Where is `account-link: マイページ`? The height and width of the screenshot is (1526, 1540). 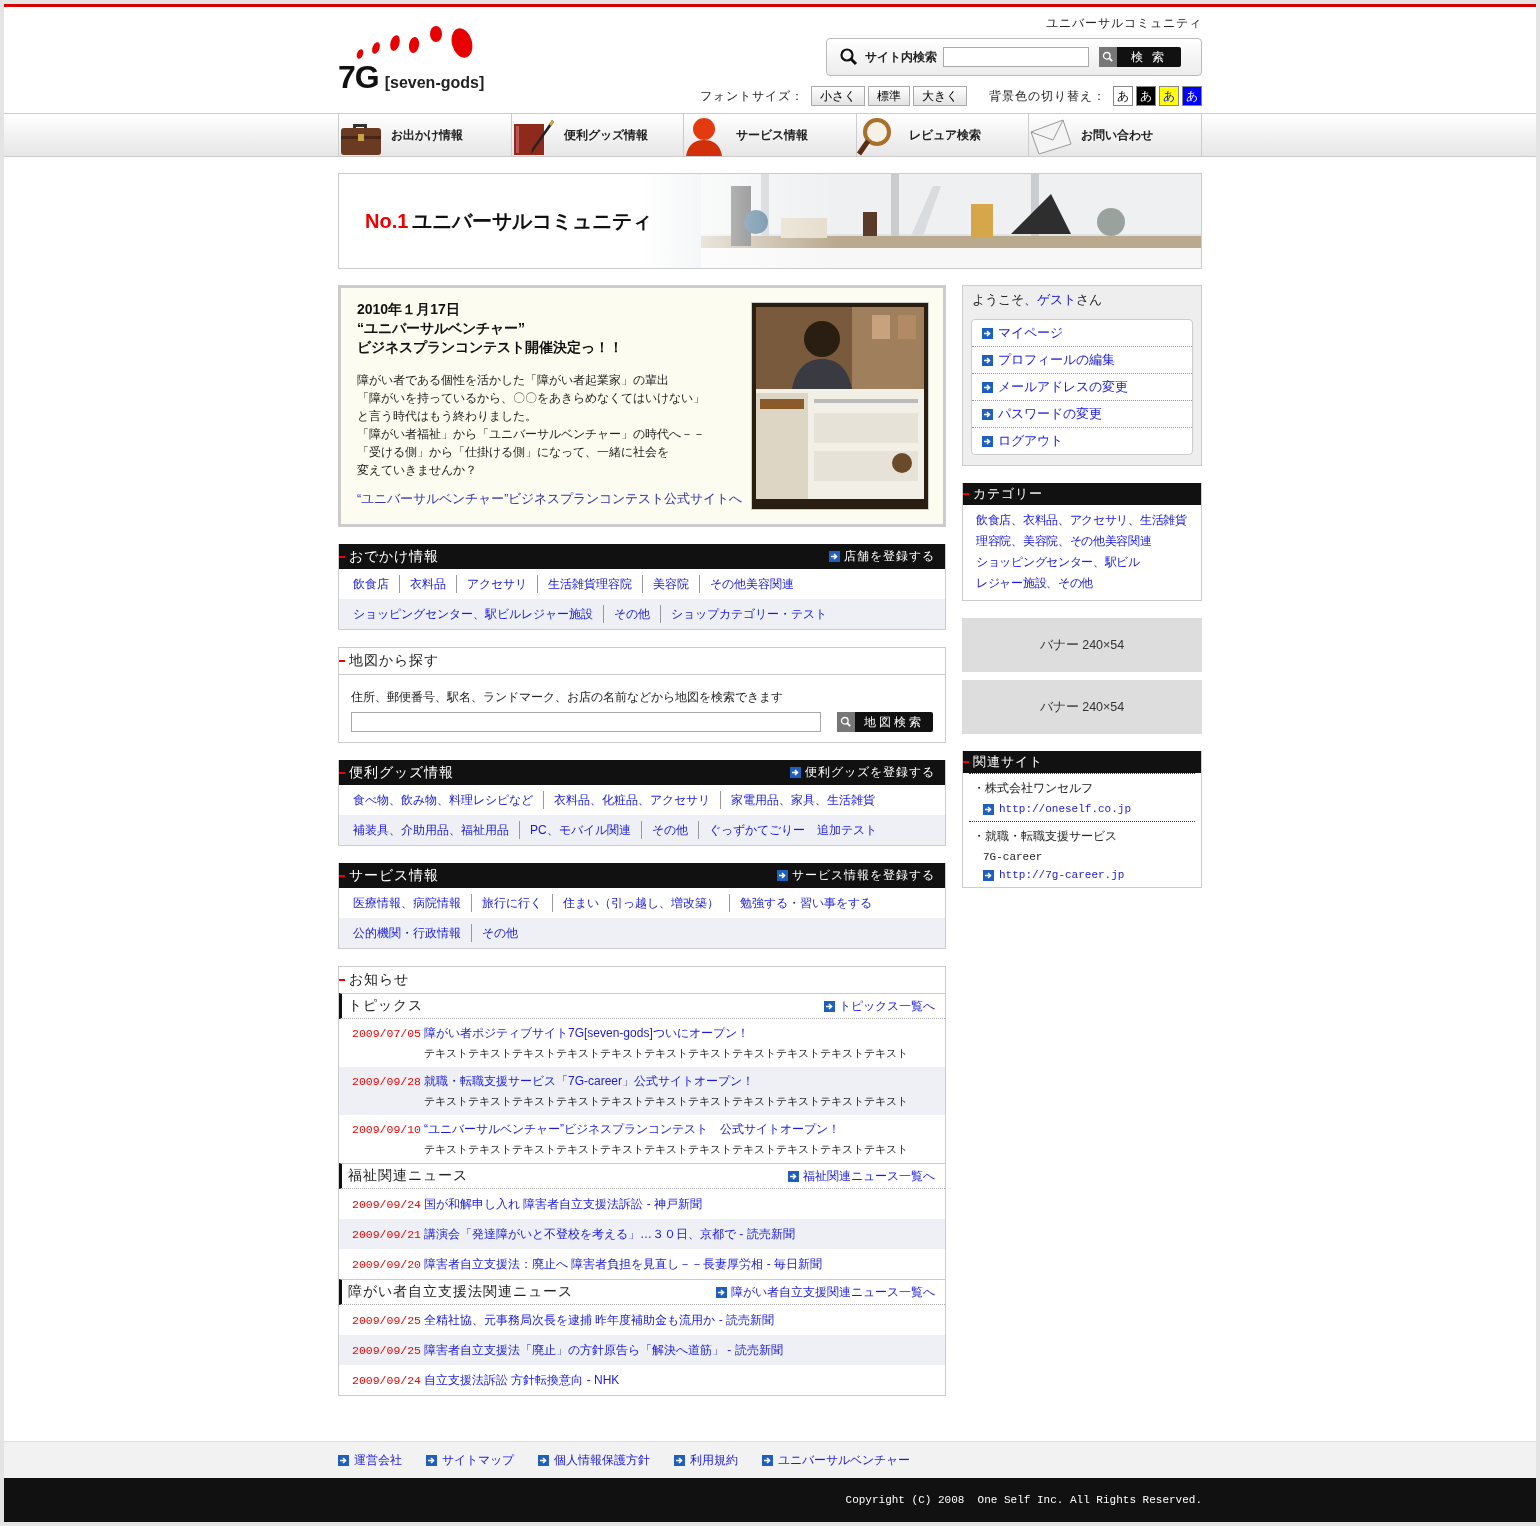
account-link: マイページ is located at coordinates (1082, 333).